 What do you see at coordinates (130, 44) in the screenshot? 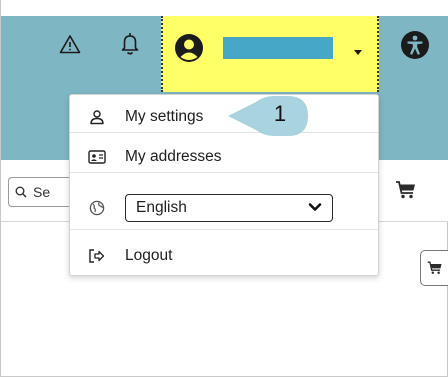
I see `bell-icon` at bounding box center [130, 44].